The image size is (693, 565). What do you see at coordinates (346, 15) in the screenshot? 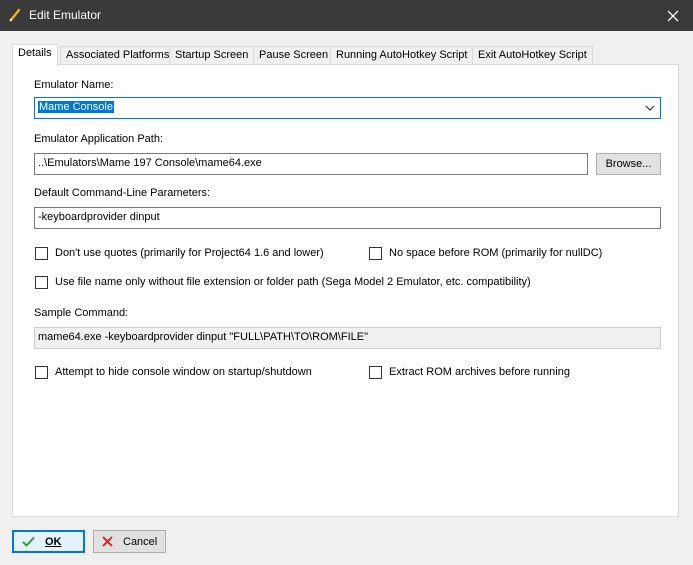
I see `title-bar: Edit Emulator` at bounding box center [346, 15].